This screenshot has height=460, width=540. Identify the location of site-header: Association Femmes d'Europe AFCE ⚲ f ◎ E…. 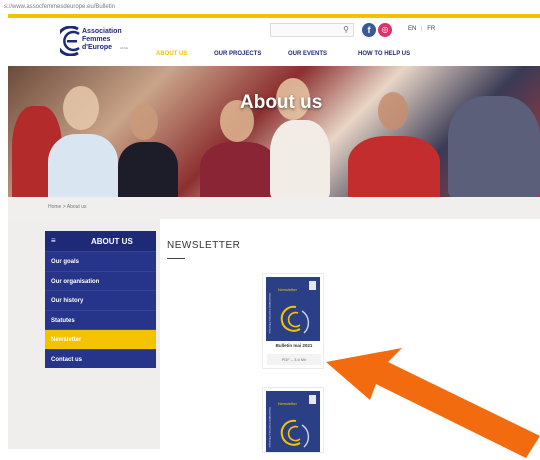
(274, 42).